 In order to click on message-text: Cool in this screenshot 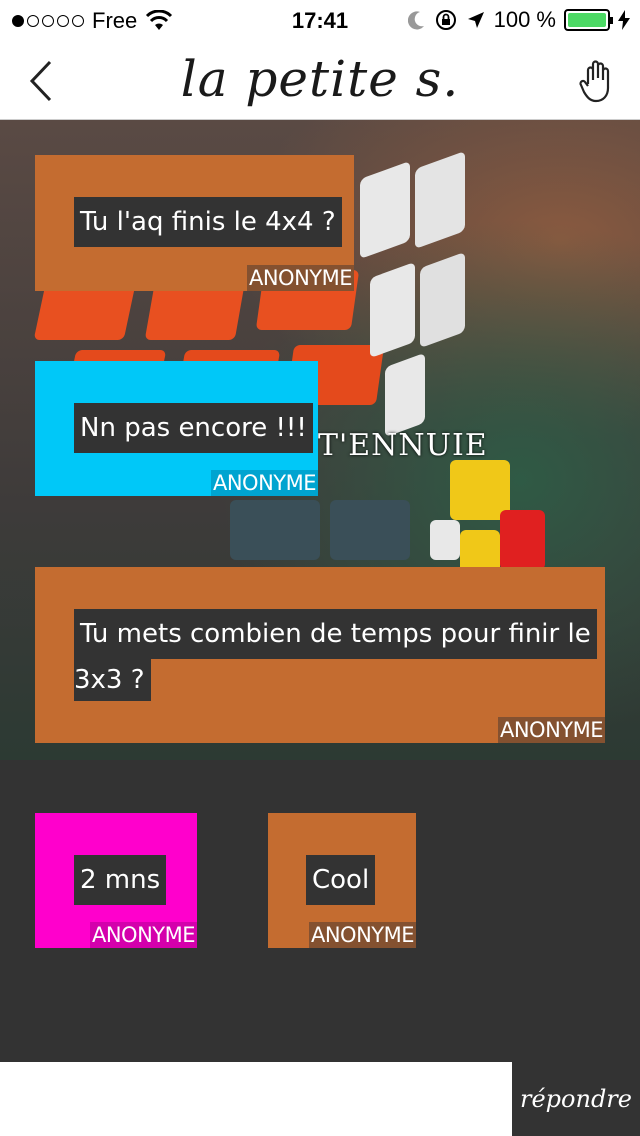, I will do `click(341, 880)`.